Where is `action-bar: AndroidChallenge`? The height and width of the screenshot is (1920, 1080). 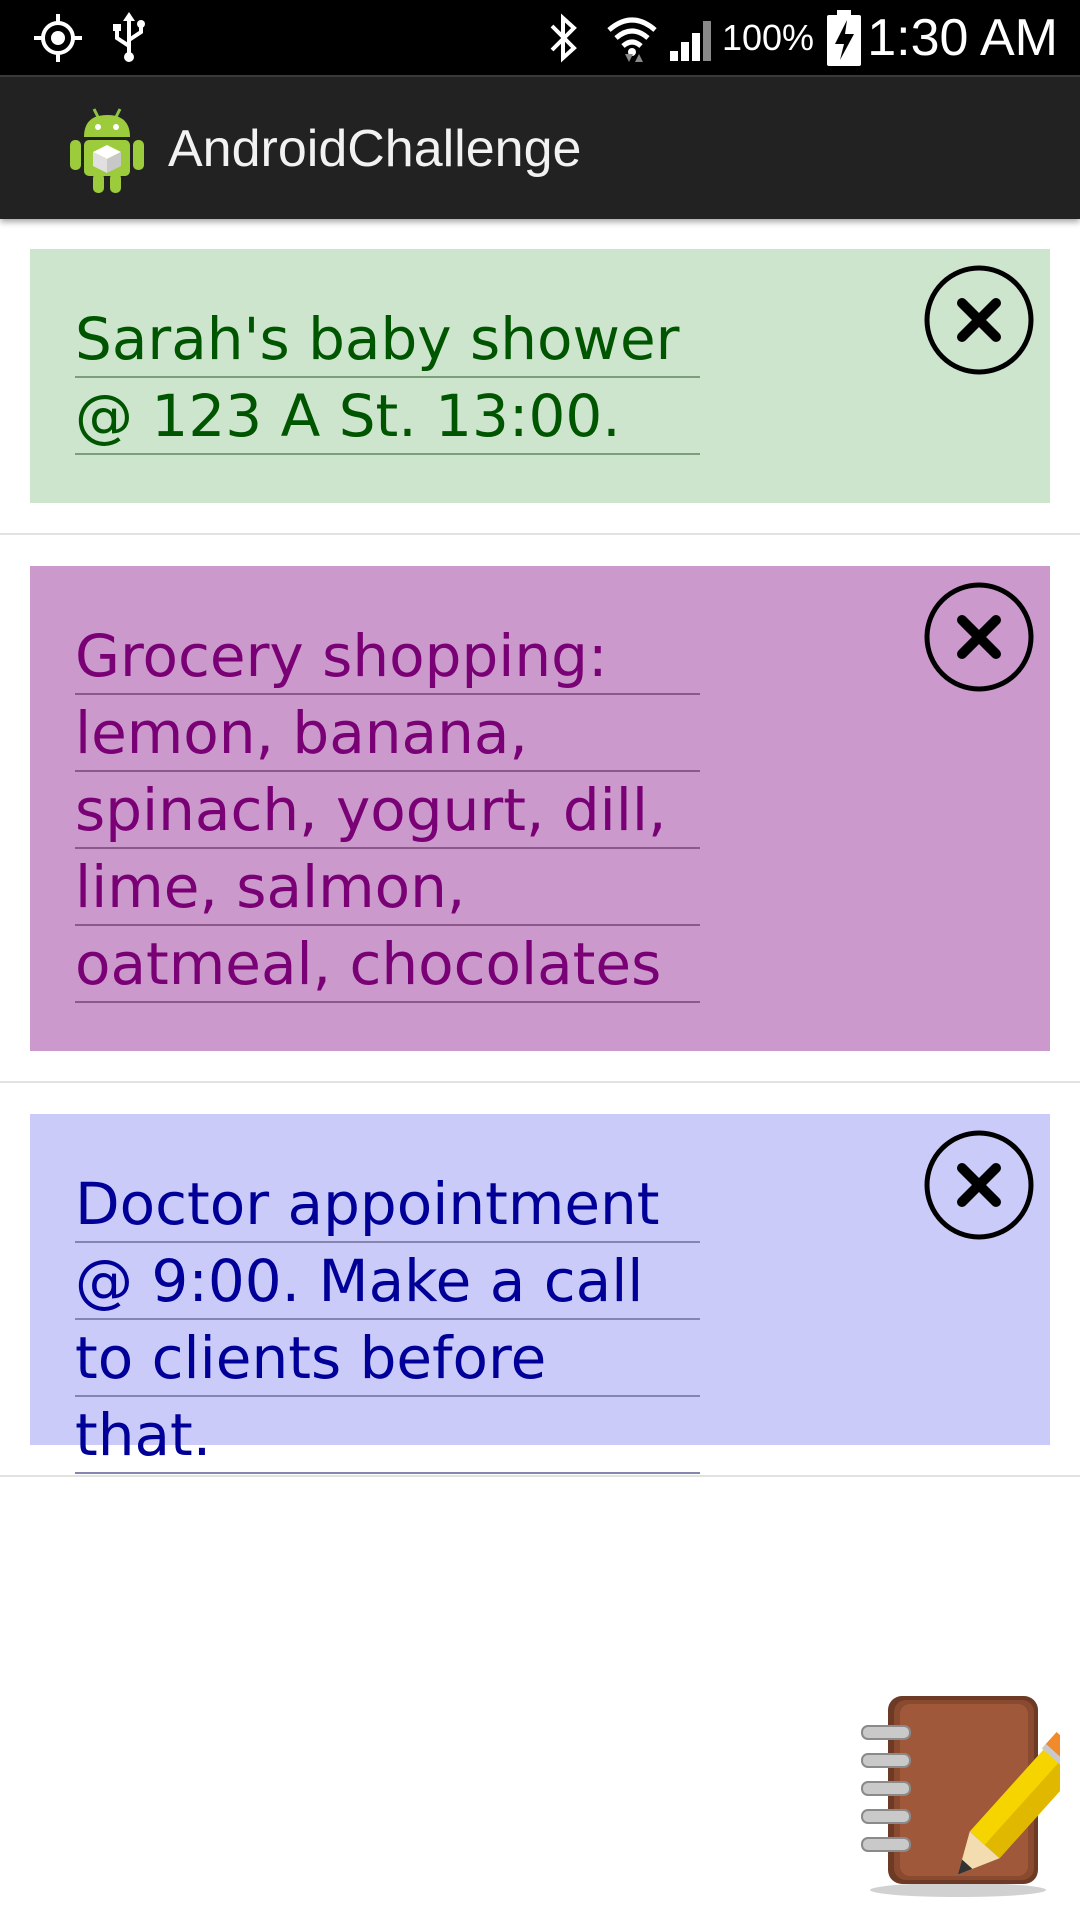
action-bar: AndroidChallenge is located at coordinates (540, 147).